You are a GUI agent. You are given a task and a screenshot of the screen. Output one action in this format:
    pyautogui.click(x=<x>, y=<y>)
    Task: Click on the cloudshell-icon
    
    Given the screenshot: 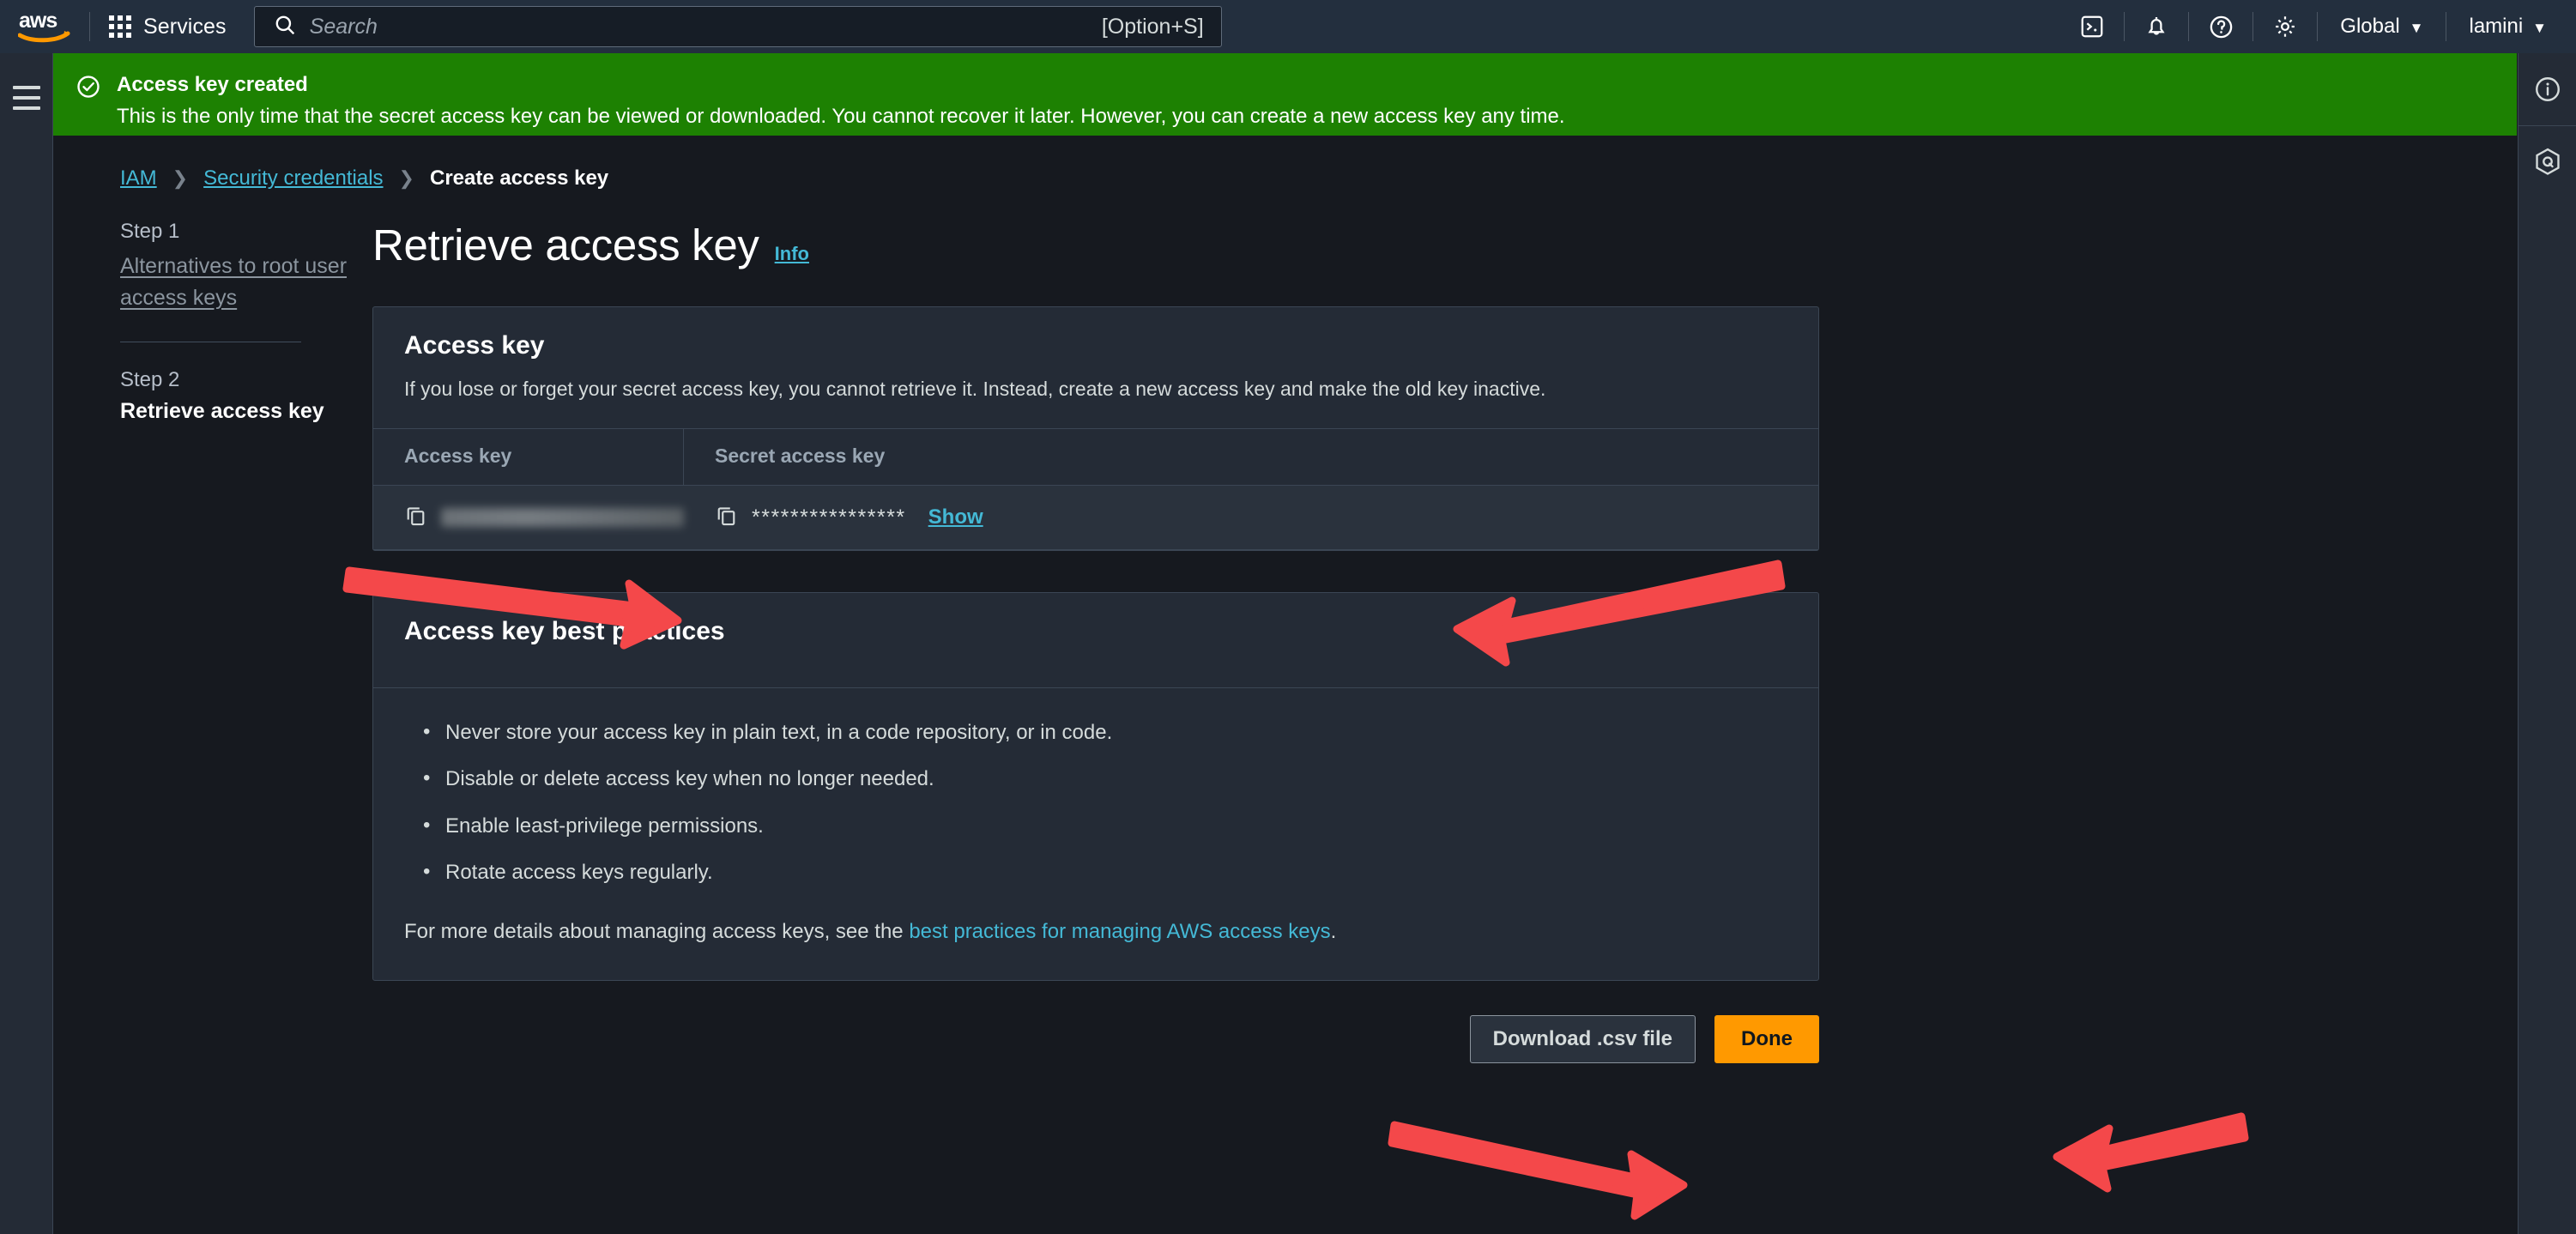 What is the action you would take?
    pyautogui.click(x=2092, y=27)
    